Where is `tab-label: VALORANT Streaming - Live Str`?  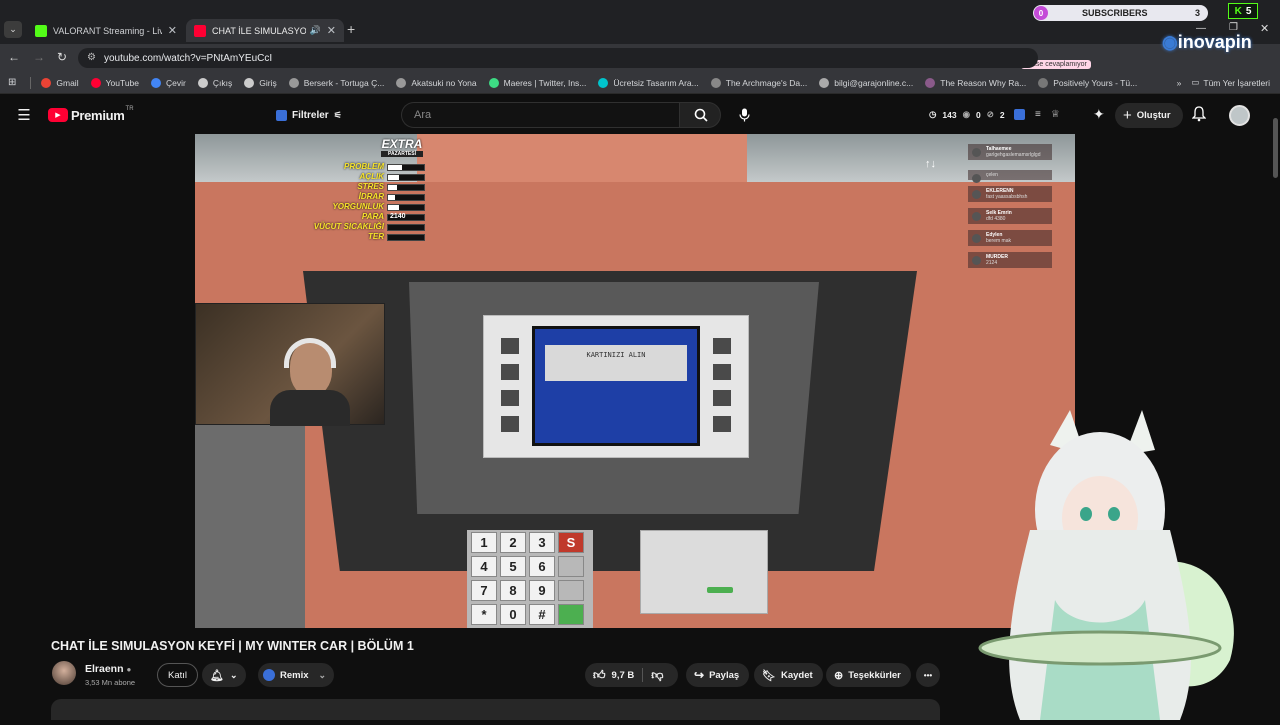
tab-label: VALORANT Streaming - Live Str is located at coordinates (107, 30).